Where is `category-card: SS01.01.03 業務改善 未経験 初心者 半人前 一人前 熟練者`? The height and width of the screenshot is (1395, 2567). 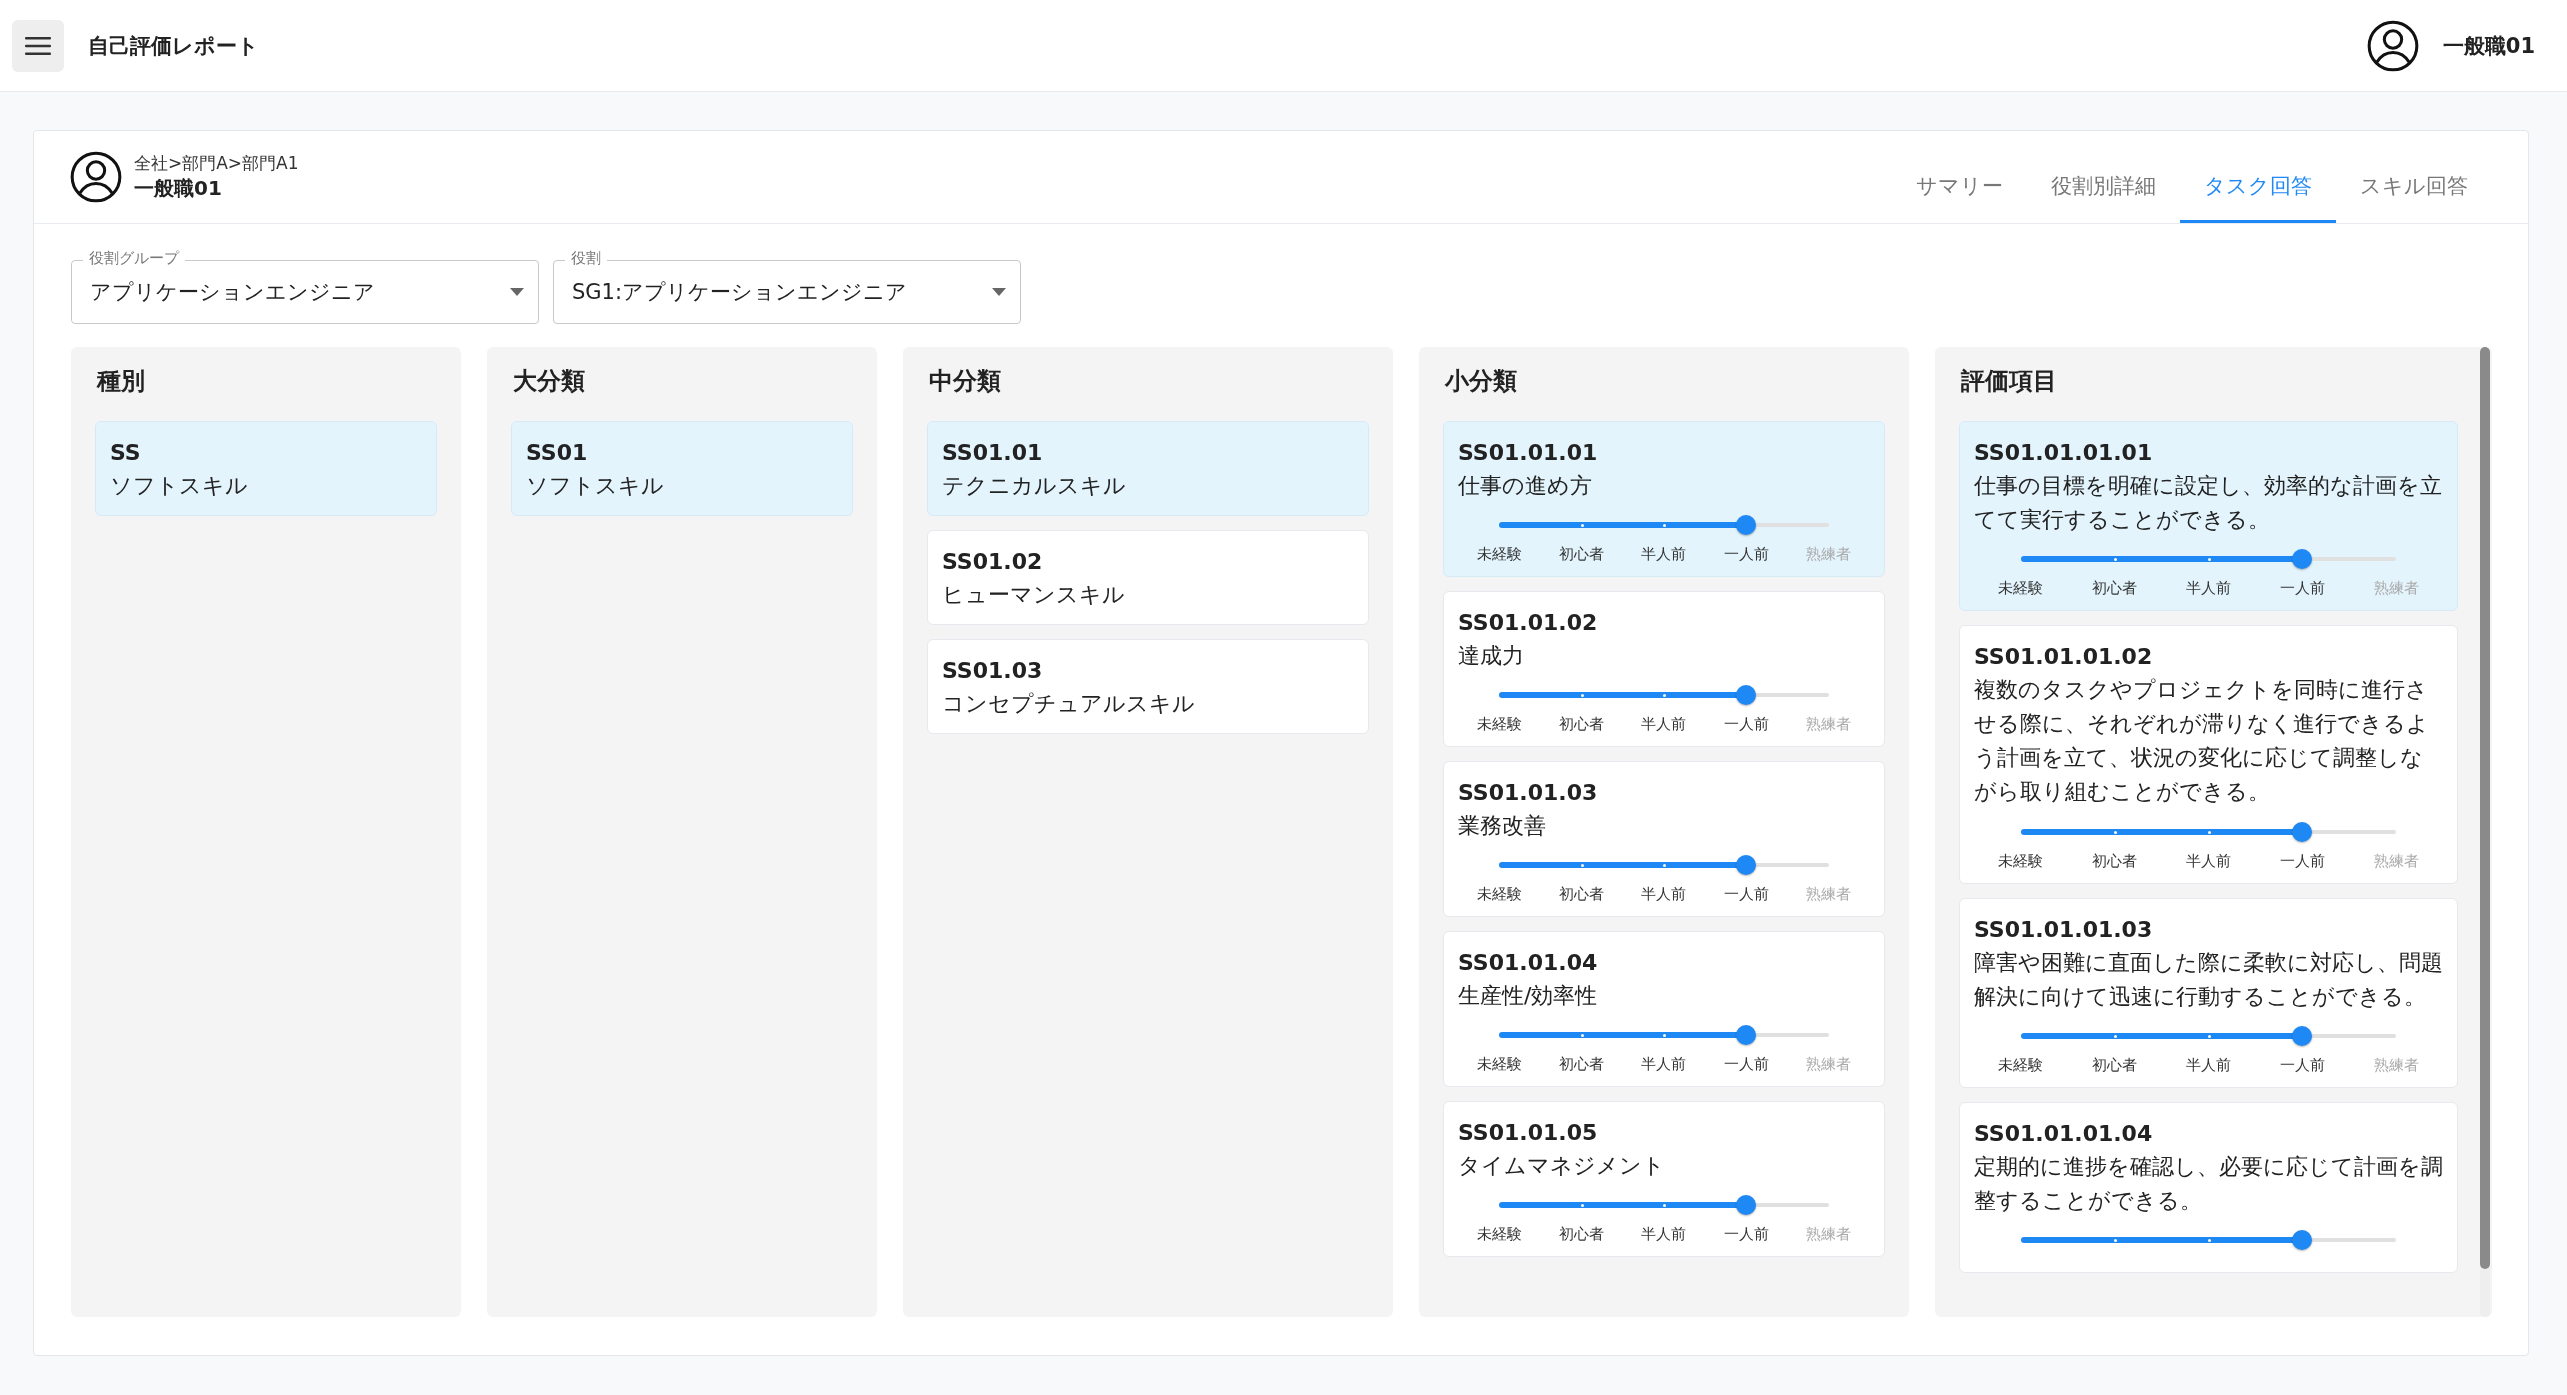
category-card: SS01.01.03 業務改善 未経験 初心者 半人前 一人前 熟練者 is located at coordinates (1664, 839).